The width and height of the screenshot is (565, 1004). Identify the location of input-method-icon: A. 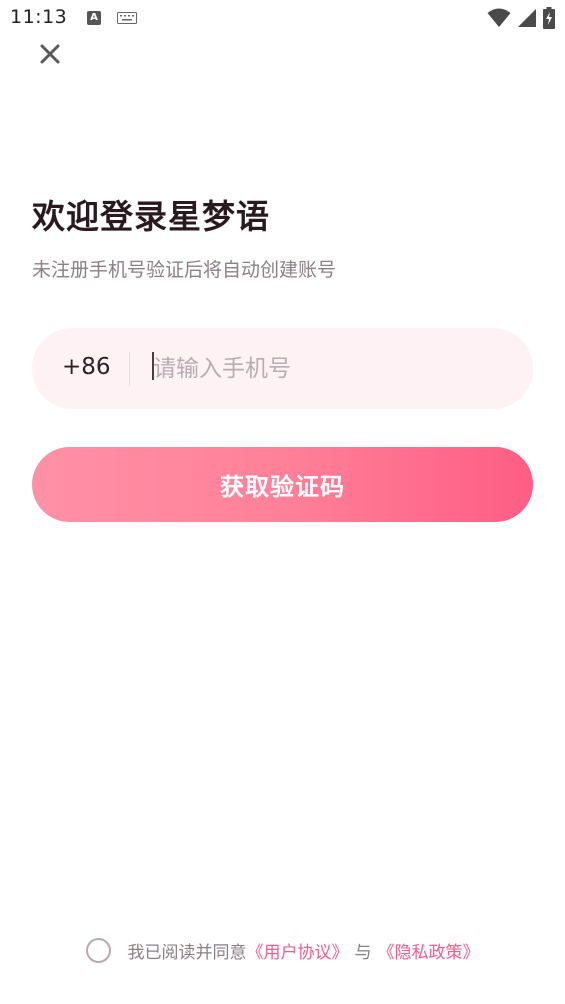
(94, 18).